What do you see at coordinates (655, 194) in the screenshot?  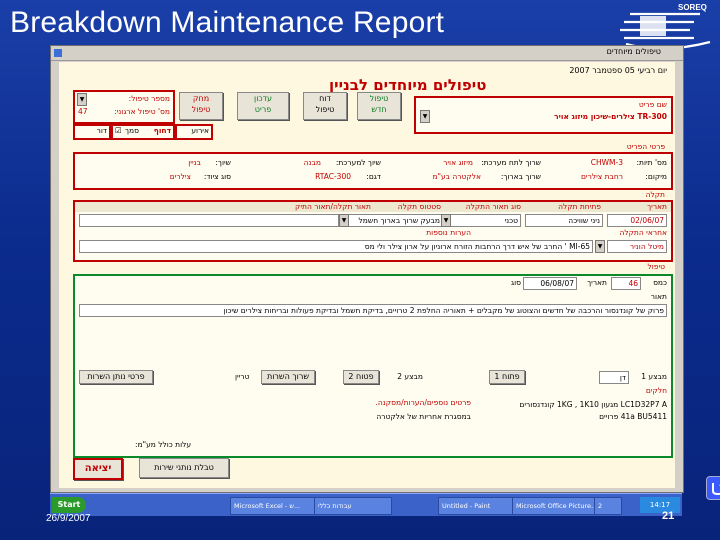 I see `malfunction-header: תקלה` at bounding box center [655, 194].